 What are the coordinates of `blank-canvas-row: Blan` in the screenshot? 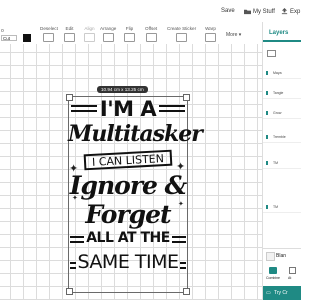 It's located at (282, 255).